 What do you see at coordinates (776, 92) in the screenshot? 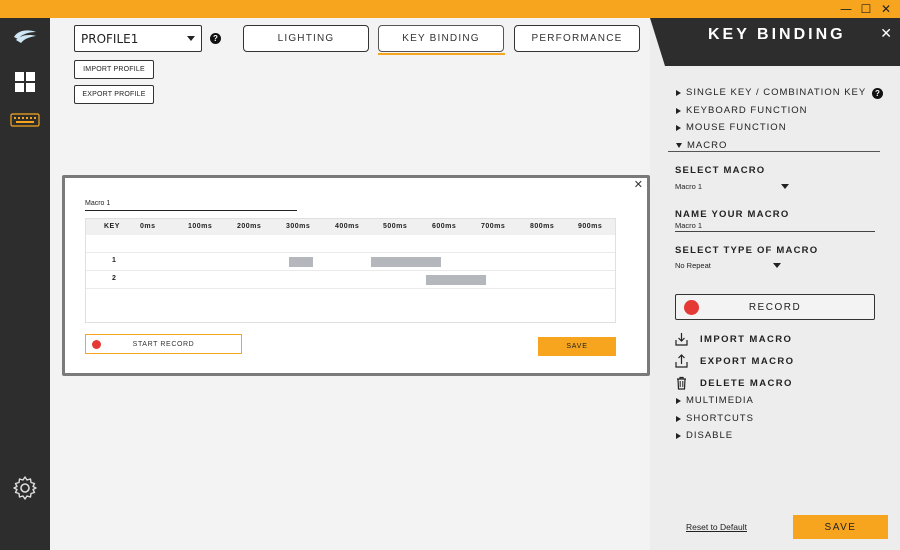
I see `category-label: SINGLE KEY / COMBINATION KEY` at bounding box center [776, 92].